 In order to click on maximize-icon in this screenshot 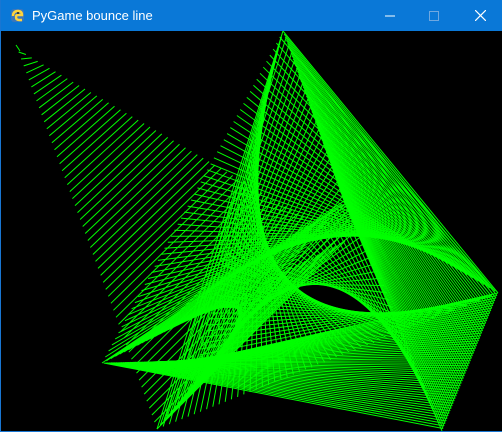, I will do `click(434, 15)`.